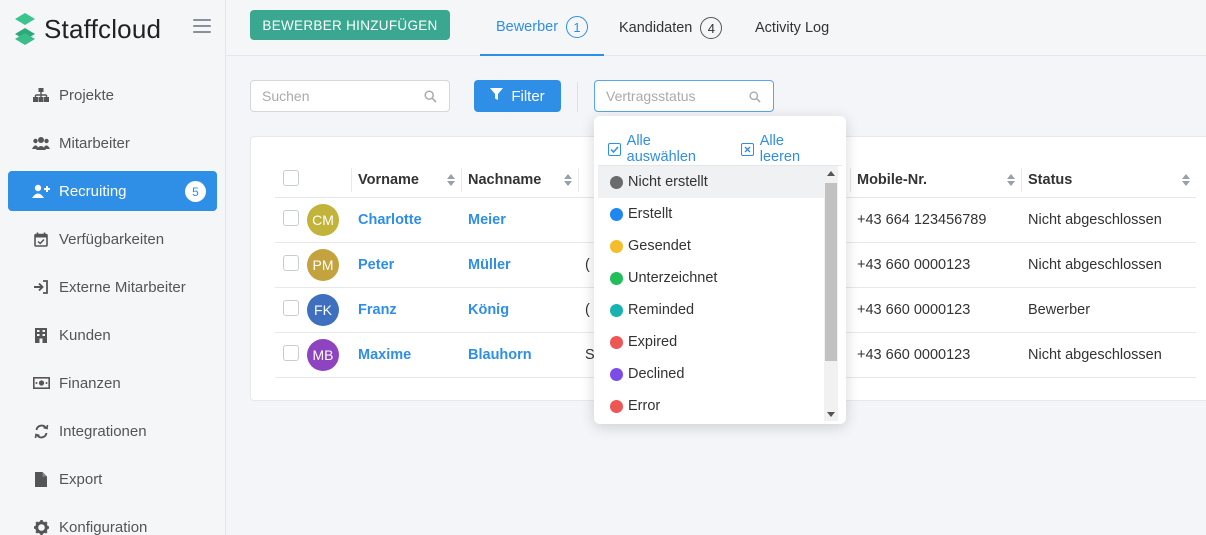 This screenshot has height=535, width=1206. I want to click on column-label: Vorname, so click(388, 179).